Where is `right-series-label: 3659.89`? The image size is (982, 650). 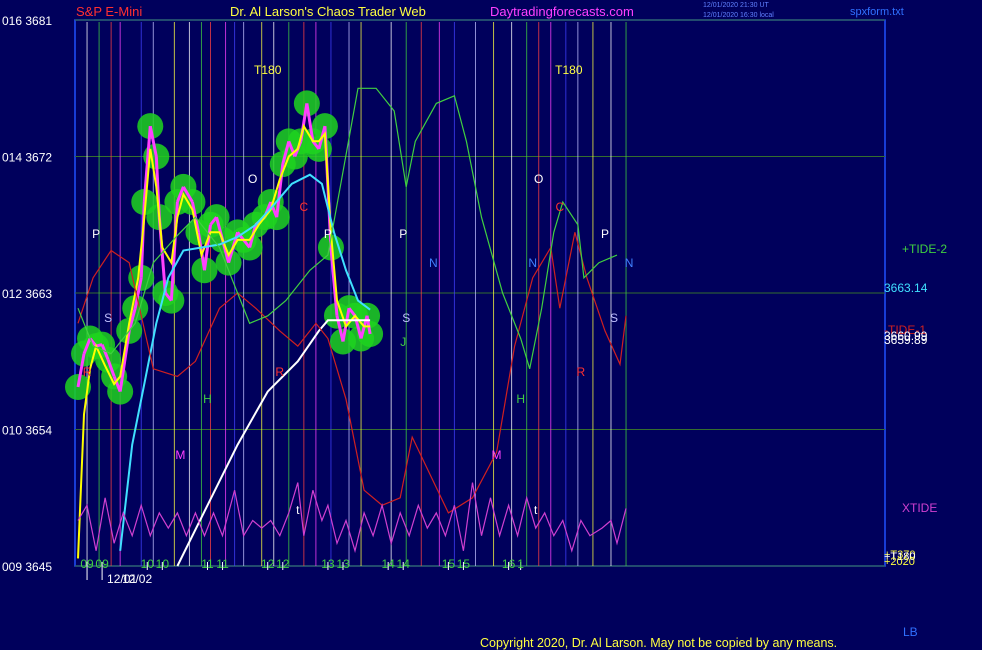 right-series-label: 3659.89 is located at coordinates (906, 340).